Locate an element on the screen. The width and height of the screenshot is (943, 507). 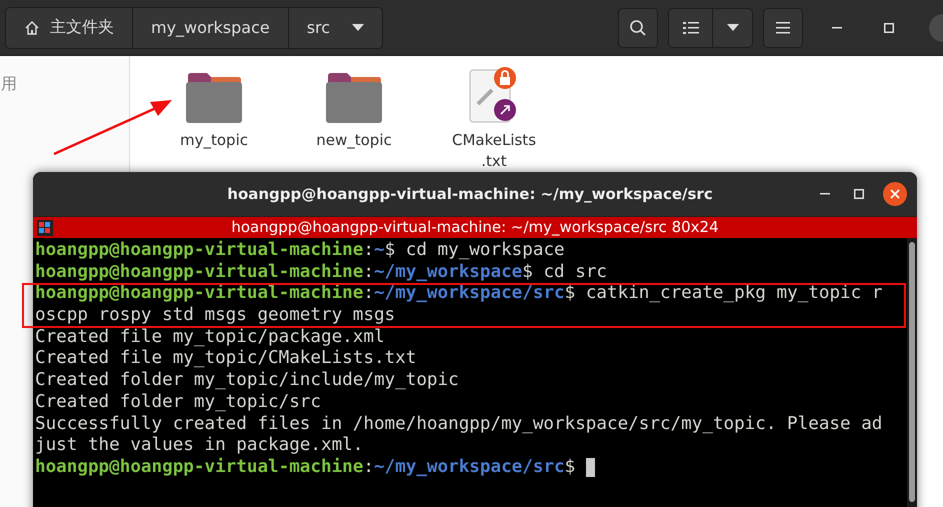
output-line: Created folder my_topic/src is located at coordinates (178, 403).